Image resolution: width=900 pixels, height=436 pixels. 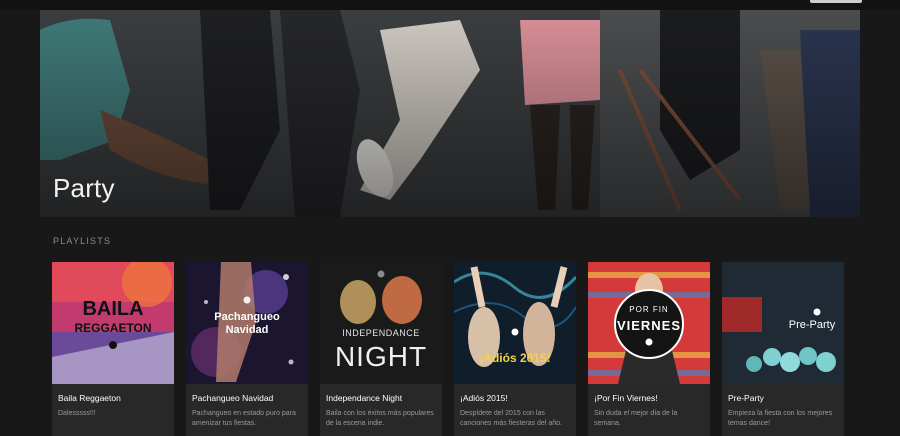 I want to click on playlist-cover: Pachangueo Navidad, so click(x=247, y=323).